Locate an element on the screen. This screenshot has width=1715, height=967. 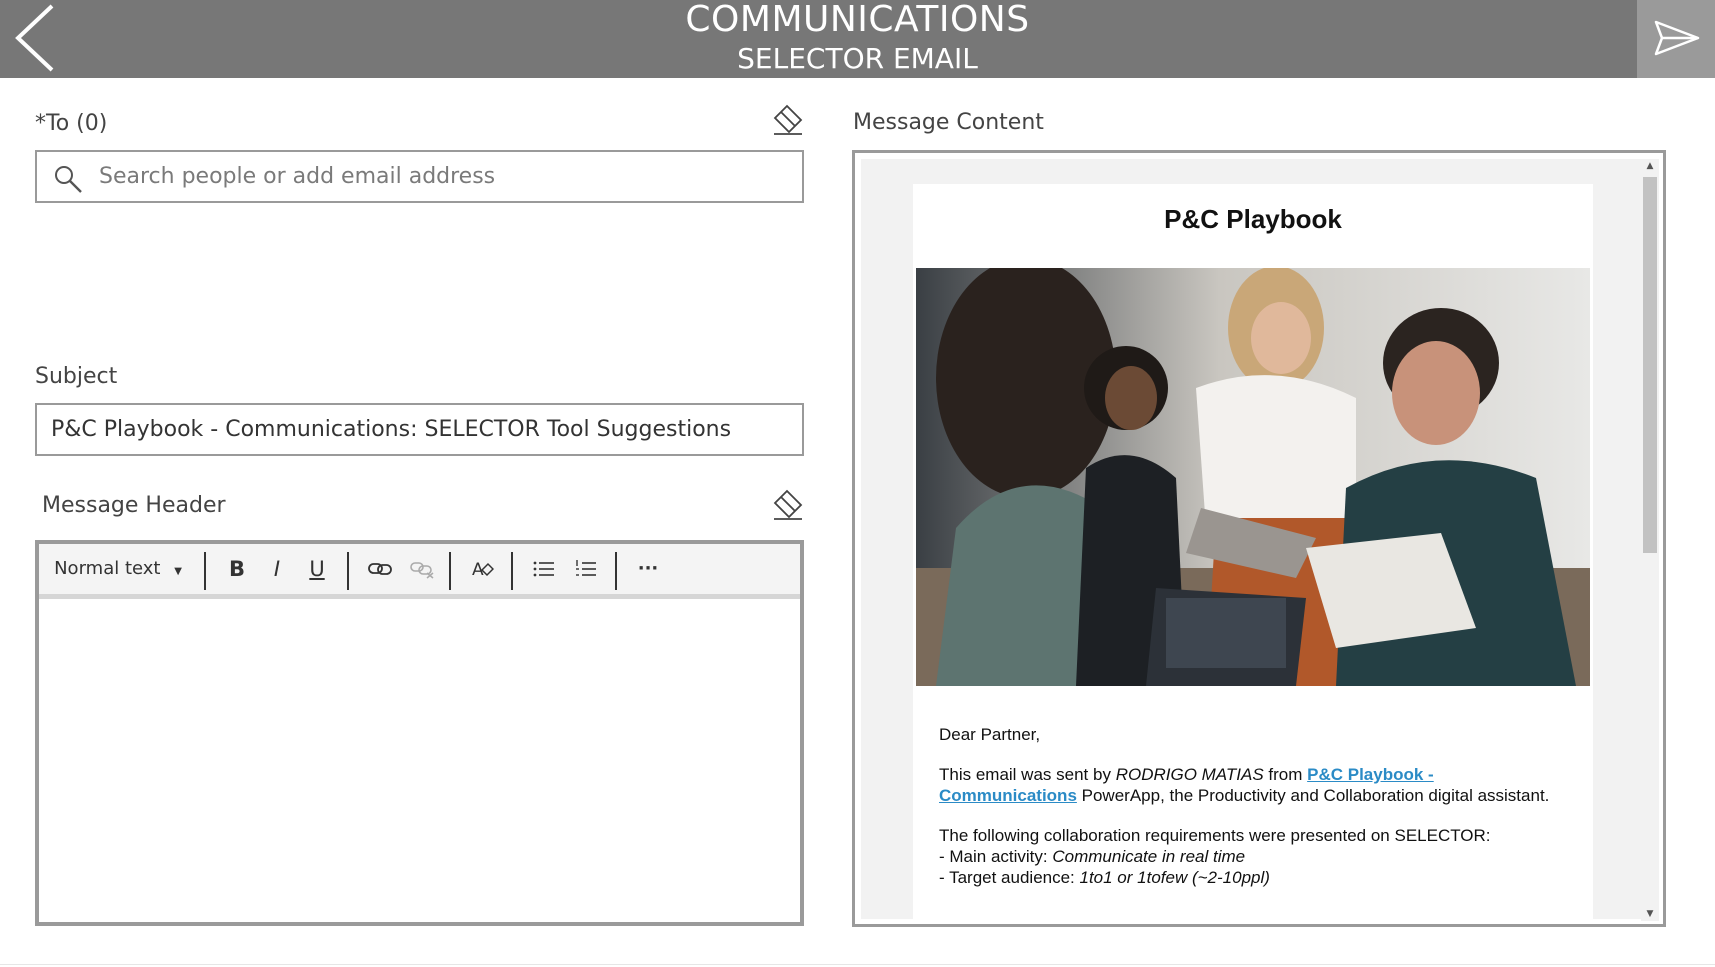
italic-label: I is located at coordinates (277, 569).